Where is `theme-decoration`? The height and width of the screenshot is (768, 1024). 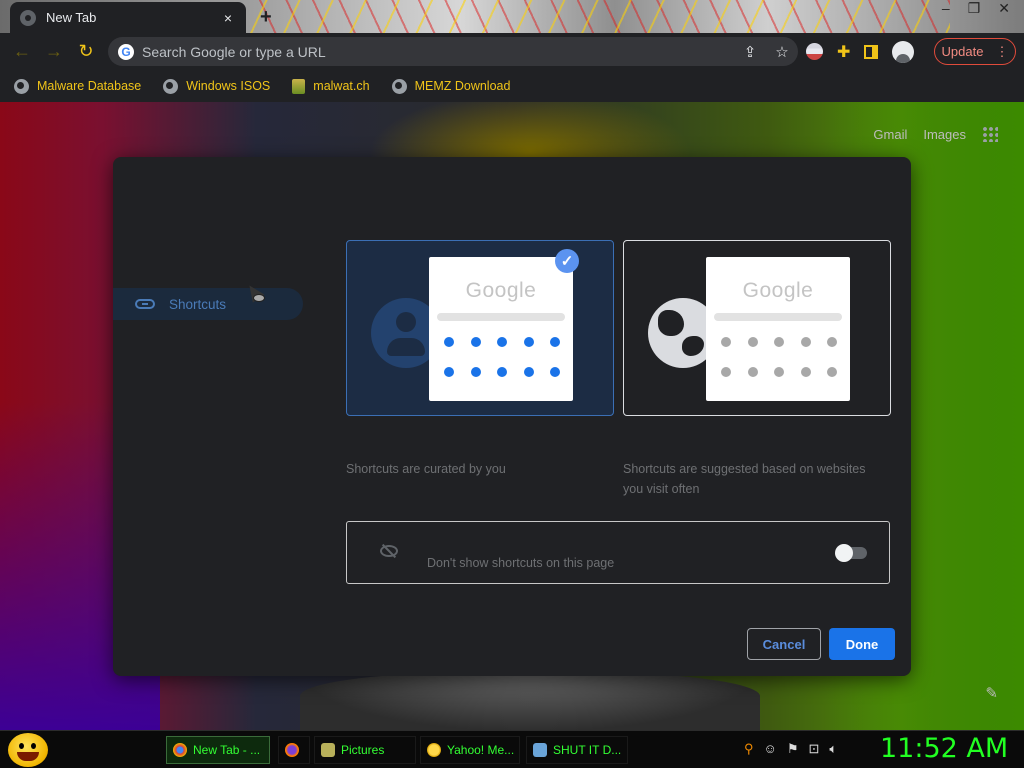 theme-decoration is located at coordinates (600, 16).